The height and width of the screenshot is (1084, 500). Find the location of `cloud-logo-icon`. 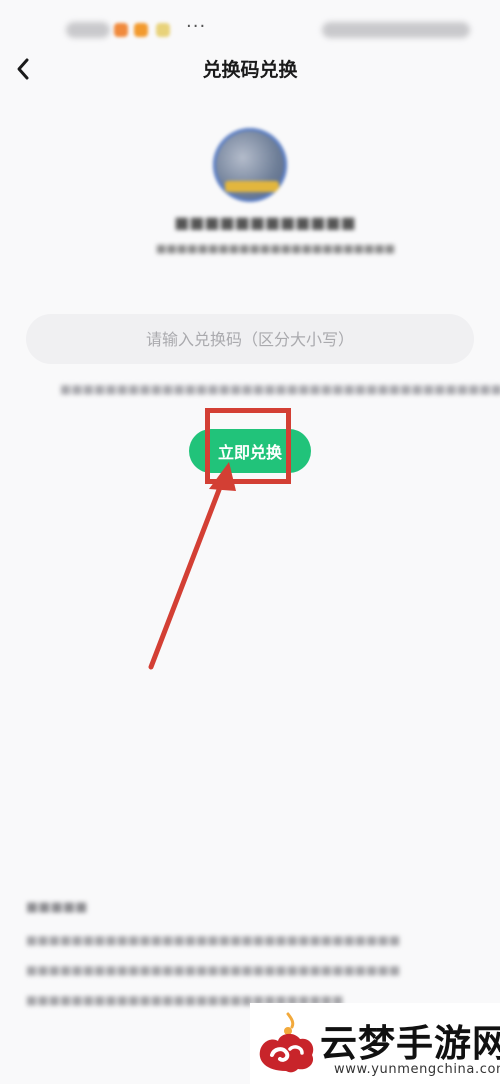

cloud-logo-icon is located at coordinates (286, 1042).